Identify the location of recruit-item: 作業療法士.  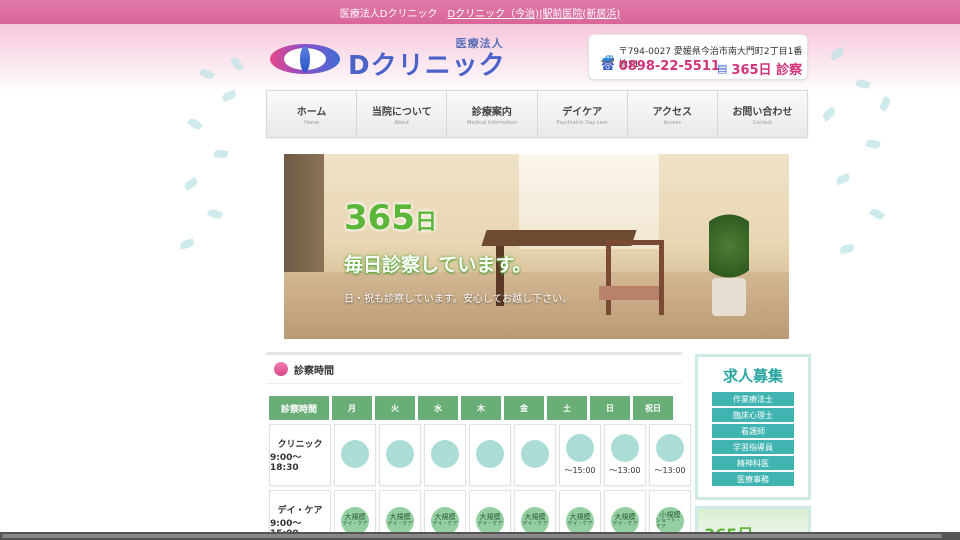
(753, 399).